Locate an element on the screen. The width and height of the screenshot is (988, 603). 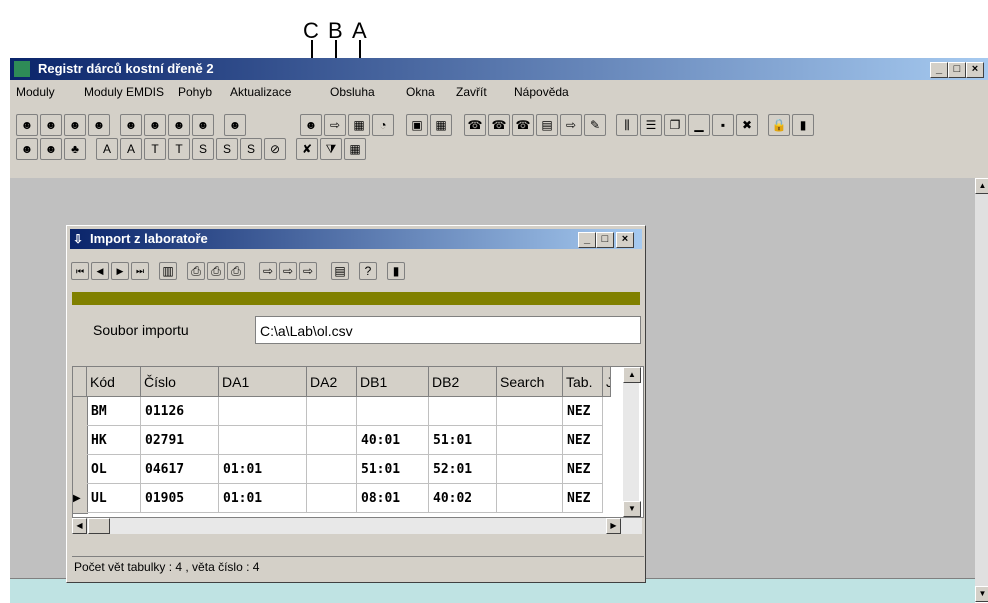
letter-t-icon: T is located at coordinates (155, 149).